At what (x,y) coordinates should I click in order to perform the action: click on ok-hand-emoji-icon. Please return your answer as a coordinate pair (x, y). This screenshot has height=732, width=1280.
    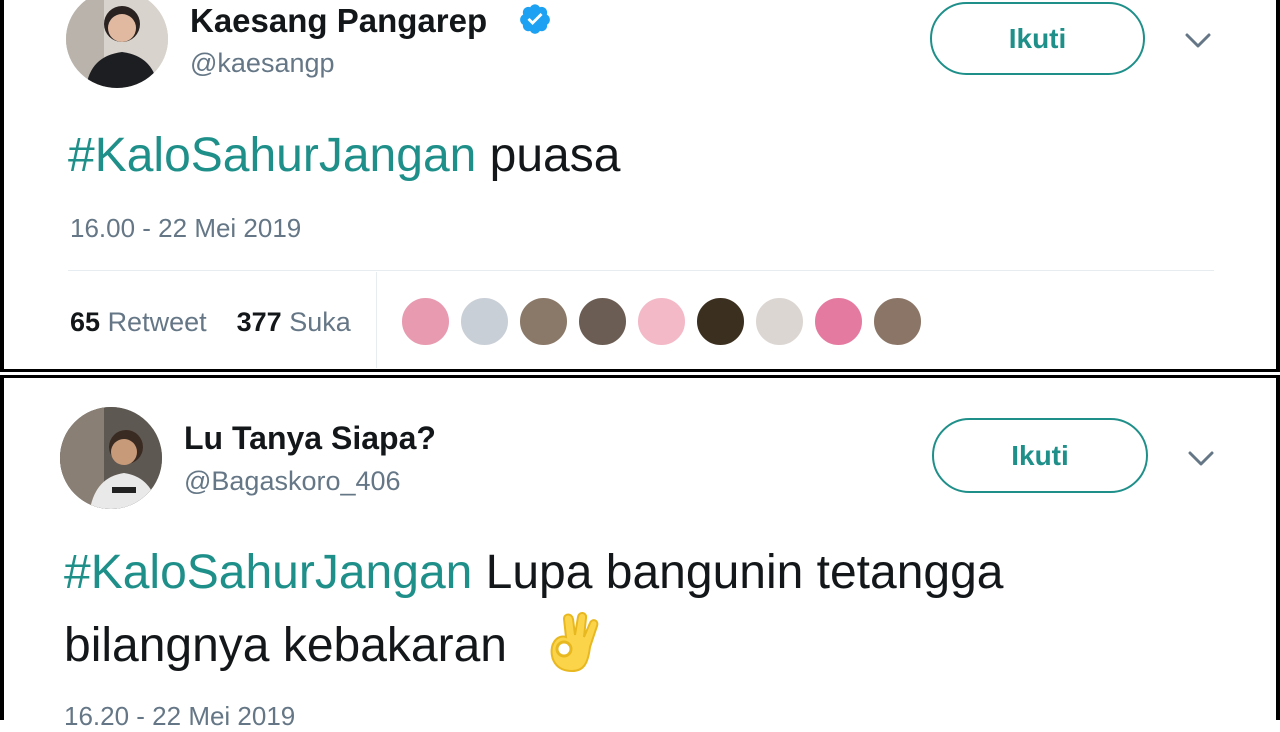
    Looking at the image, I should click on (574, 642).